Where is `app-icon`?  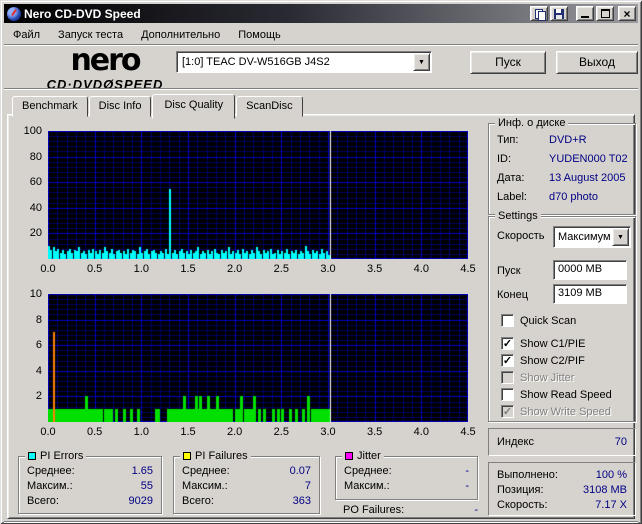
app-icon is located at coordinates (14, 13).